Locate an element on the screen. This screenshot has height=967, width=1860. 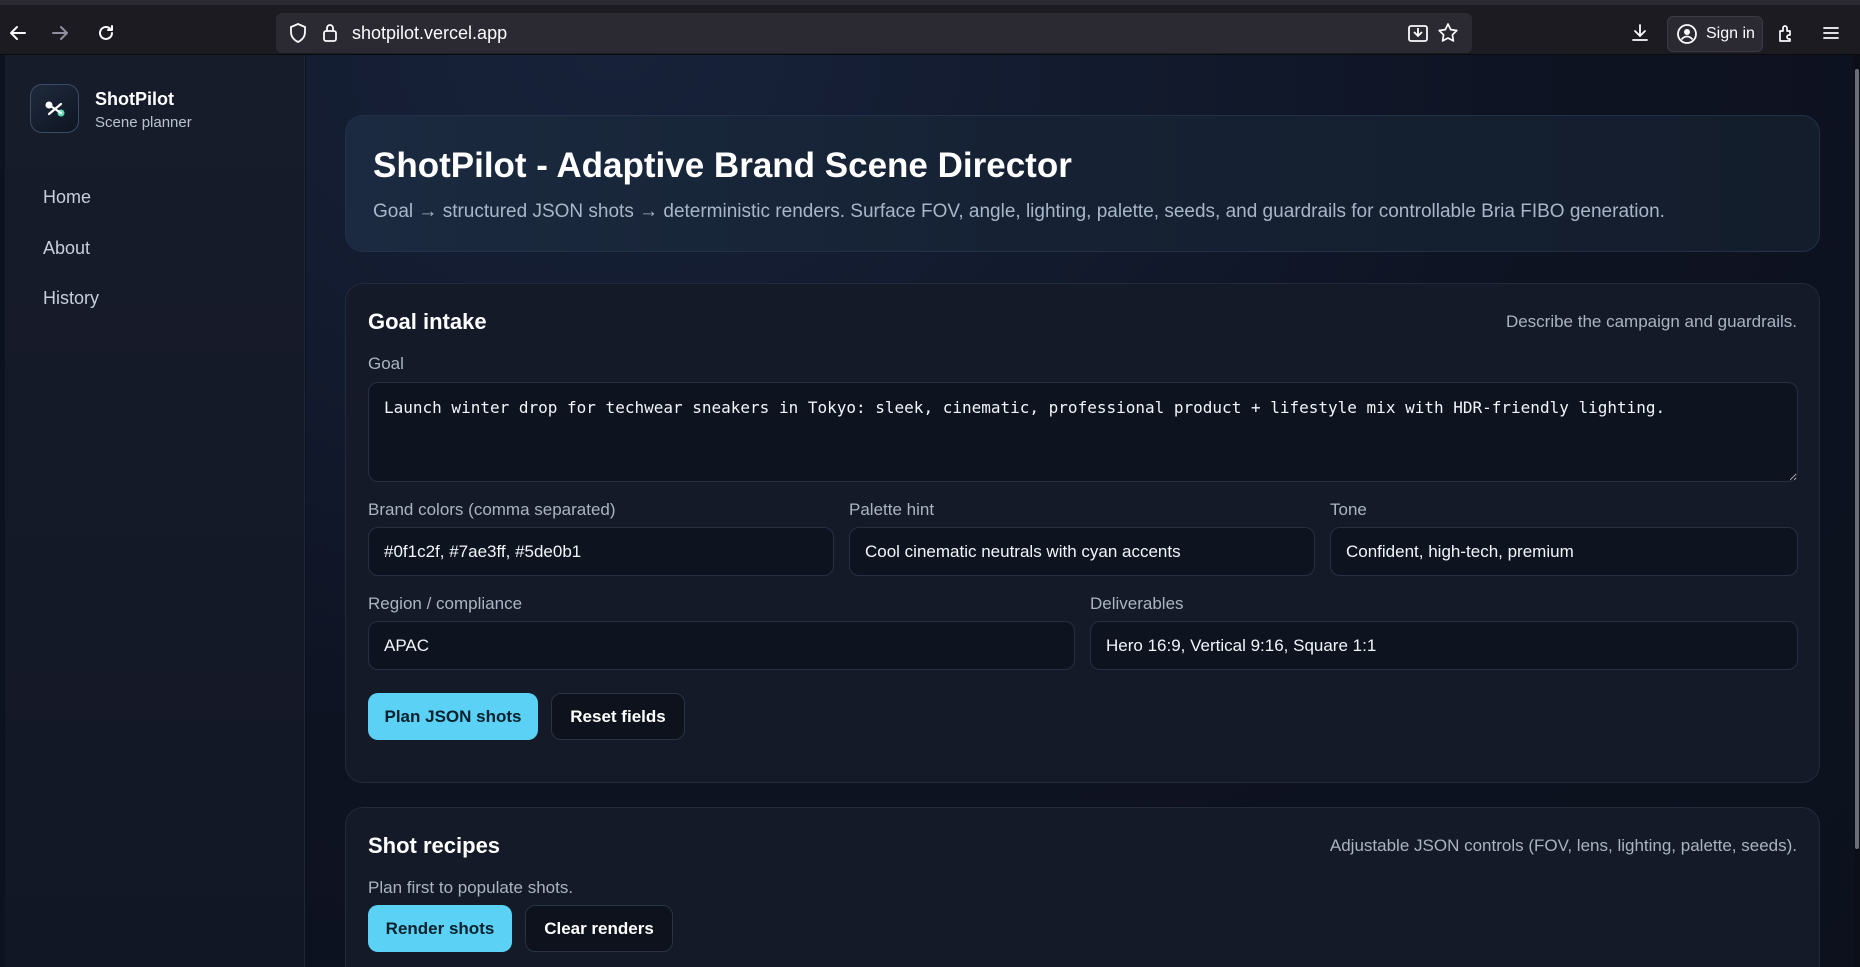
tone-label: Tone is located at coordinates (1348, 509).